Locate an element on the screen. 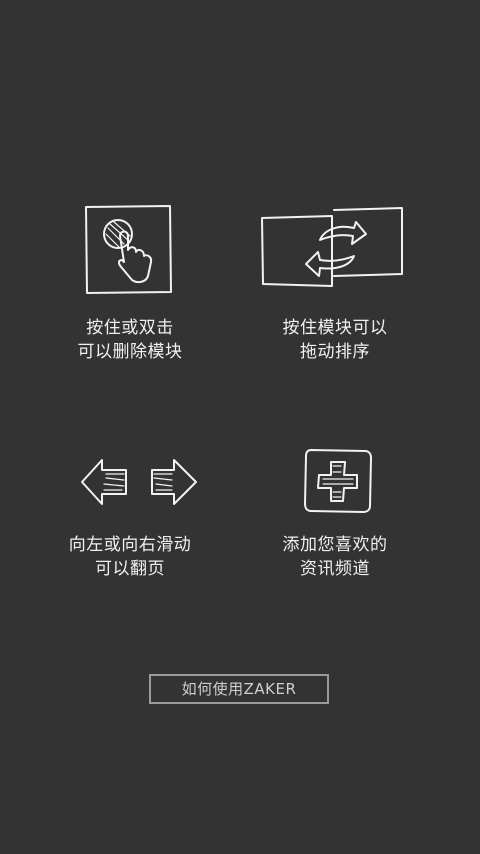 The image size is (480, 854). tip-caption: 按住或双击 可以删除模块 is located at coordinates (130, 340).